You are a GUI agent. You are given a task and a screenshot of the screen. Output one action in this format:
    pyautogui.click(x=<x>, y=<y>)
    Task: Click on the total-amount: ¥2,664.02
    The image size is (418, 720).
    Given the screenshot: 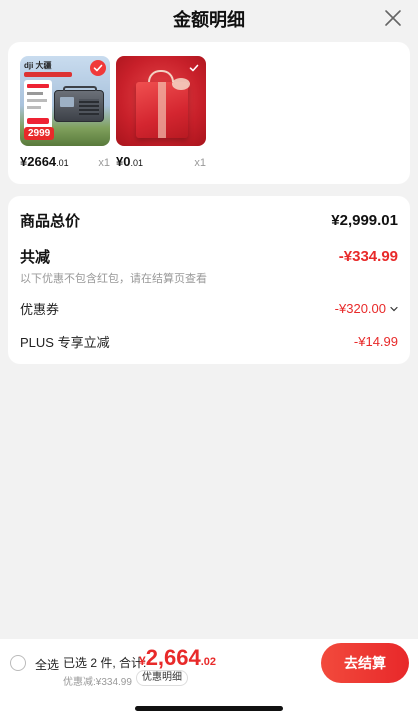 What is the action you would take?
    pyautogui.click(x=178, y=657)
    